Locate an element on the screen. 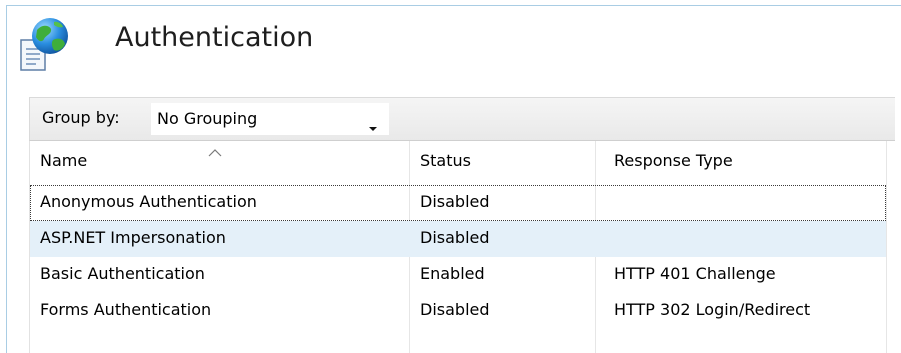 This screenshot has width=901, height=353. group-by-dropdown: No Grouping is located at coordinates (270, 119).